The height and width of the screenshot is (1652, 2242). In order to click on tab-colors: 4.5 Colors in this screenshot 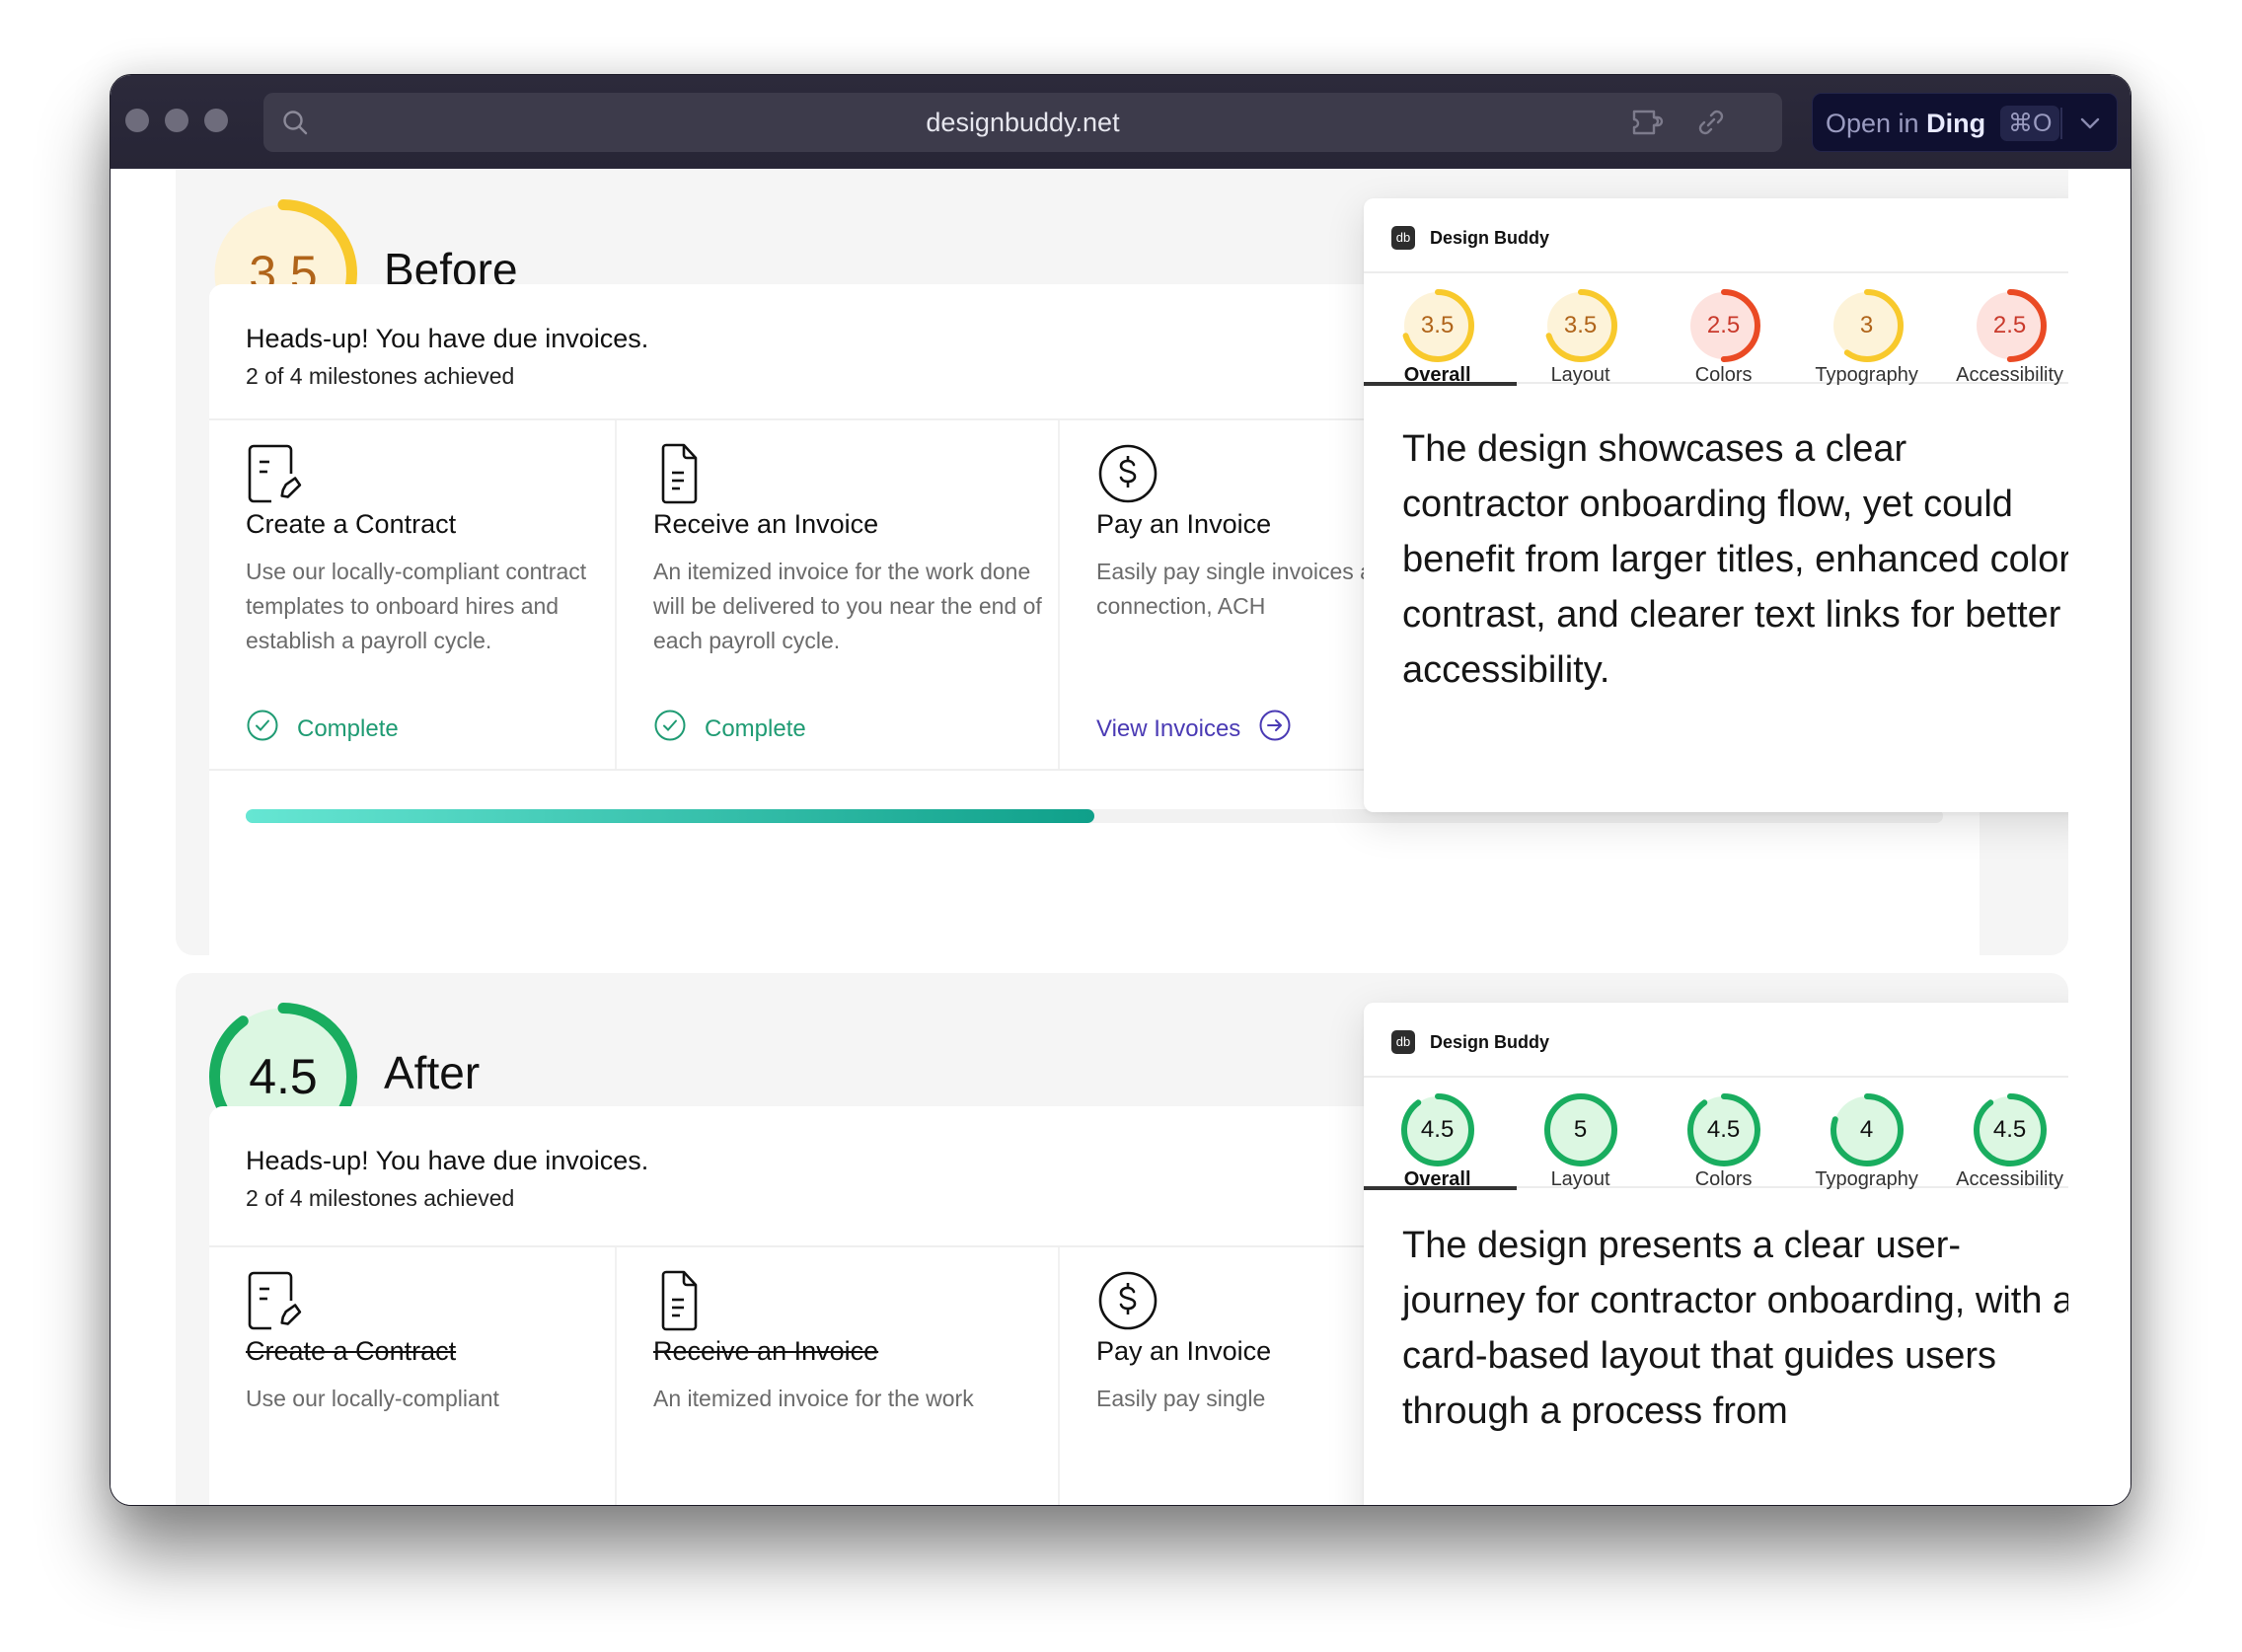, I will do `click(1724, 1135)`.